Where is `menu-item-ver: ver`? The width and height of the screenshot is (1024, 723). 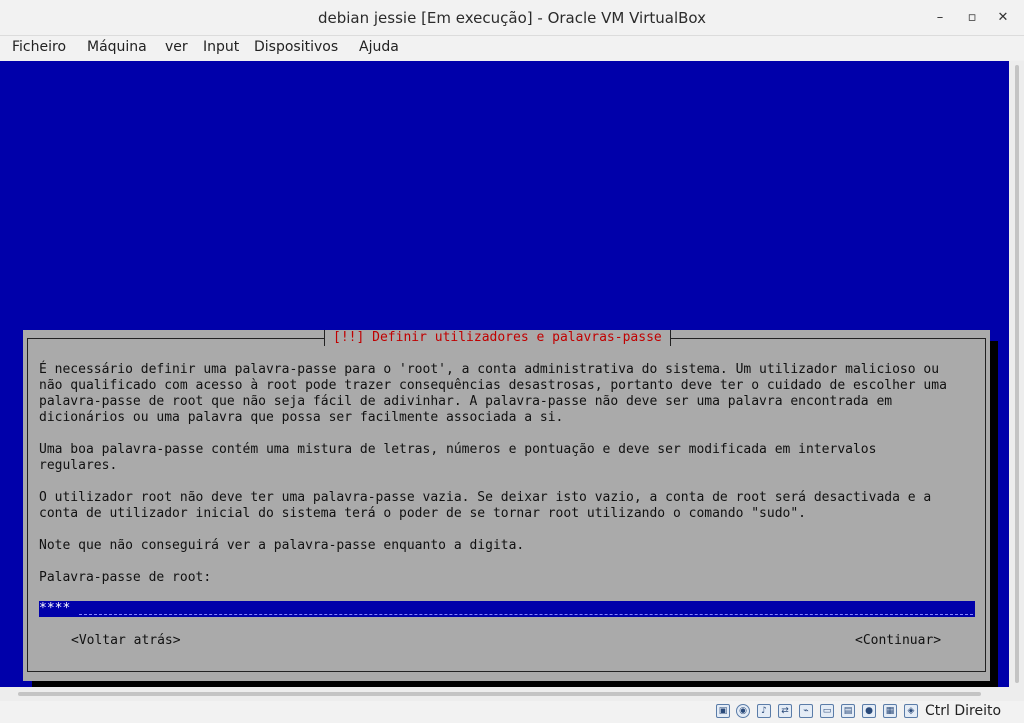
menu-item-ver: ver is located at coordinates (176, 47).